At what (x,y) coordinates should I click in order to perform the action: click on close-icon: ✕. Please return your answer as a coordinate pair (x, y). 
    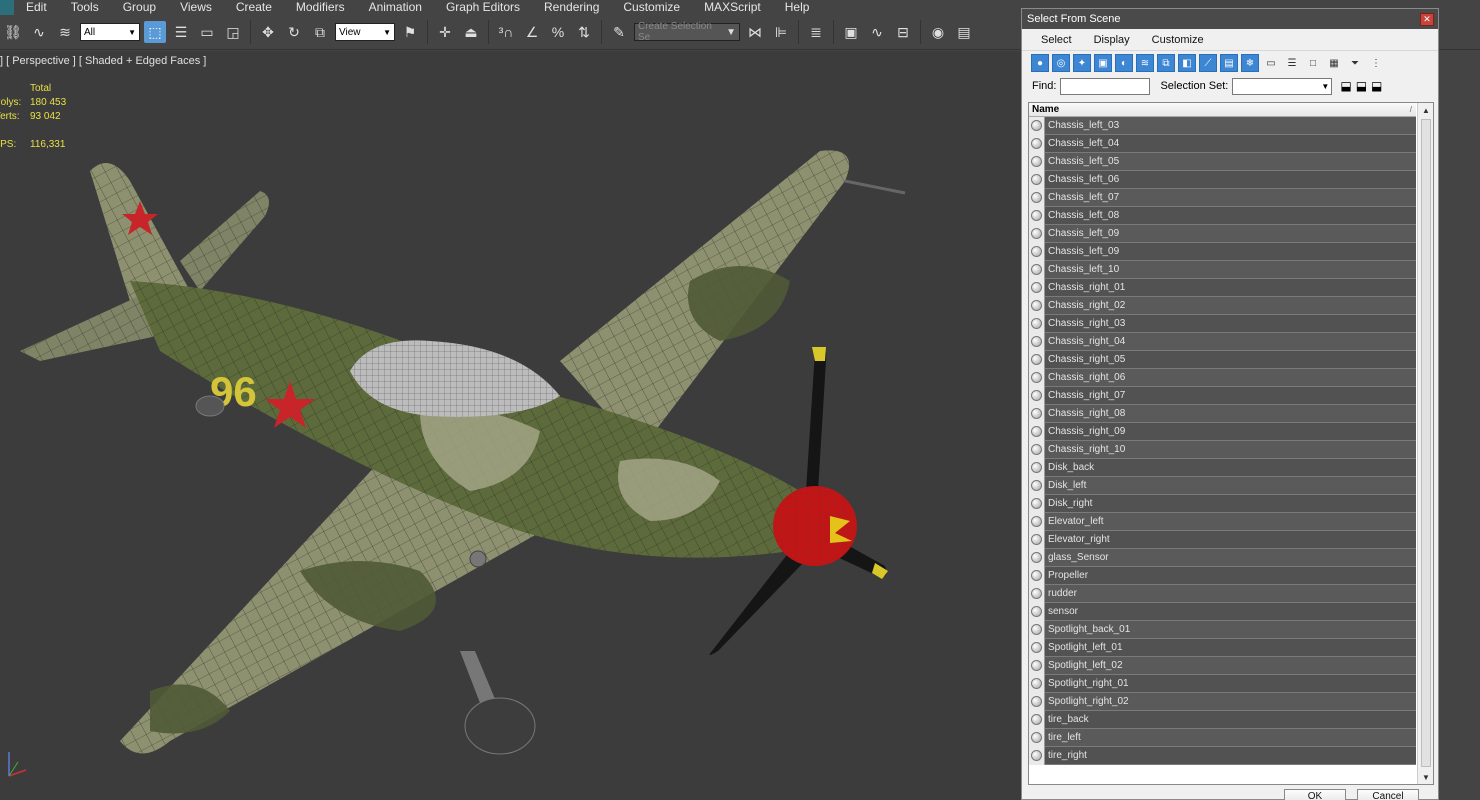
    Looking at the image, I should click on (1427, 19).